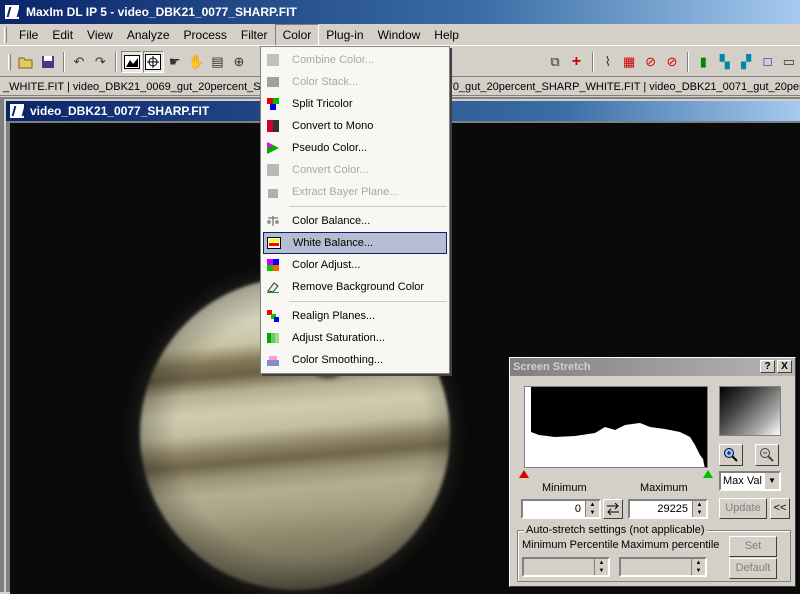 This screenshot has height=594, width=800. Describe the element at coordinates (780, 508) in the screenshot. I see `collapse-button: <<` at that location.